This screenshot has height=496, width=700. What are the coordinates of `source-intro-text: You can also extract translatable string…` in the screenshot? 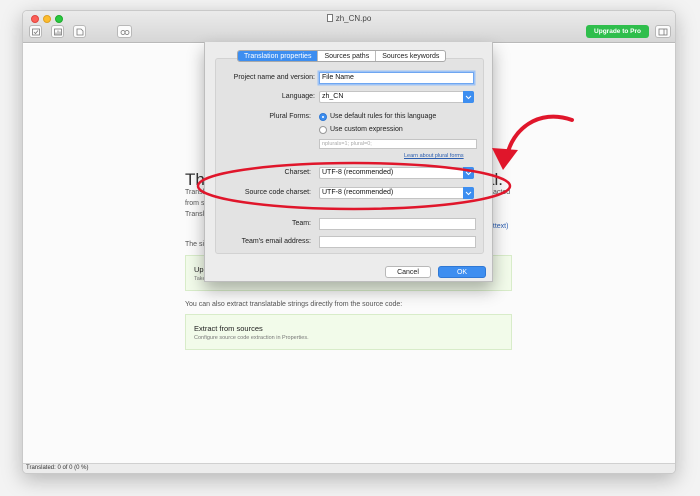 It's located at (294, 304).